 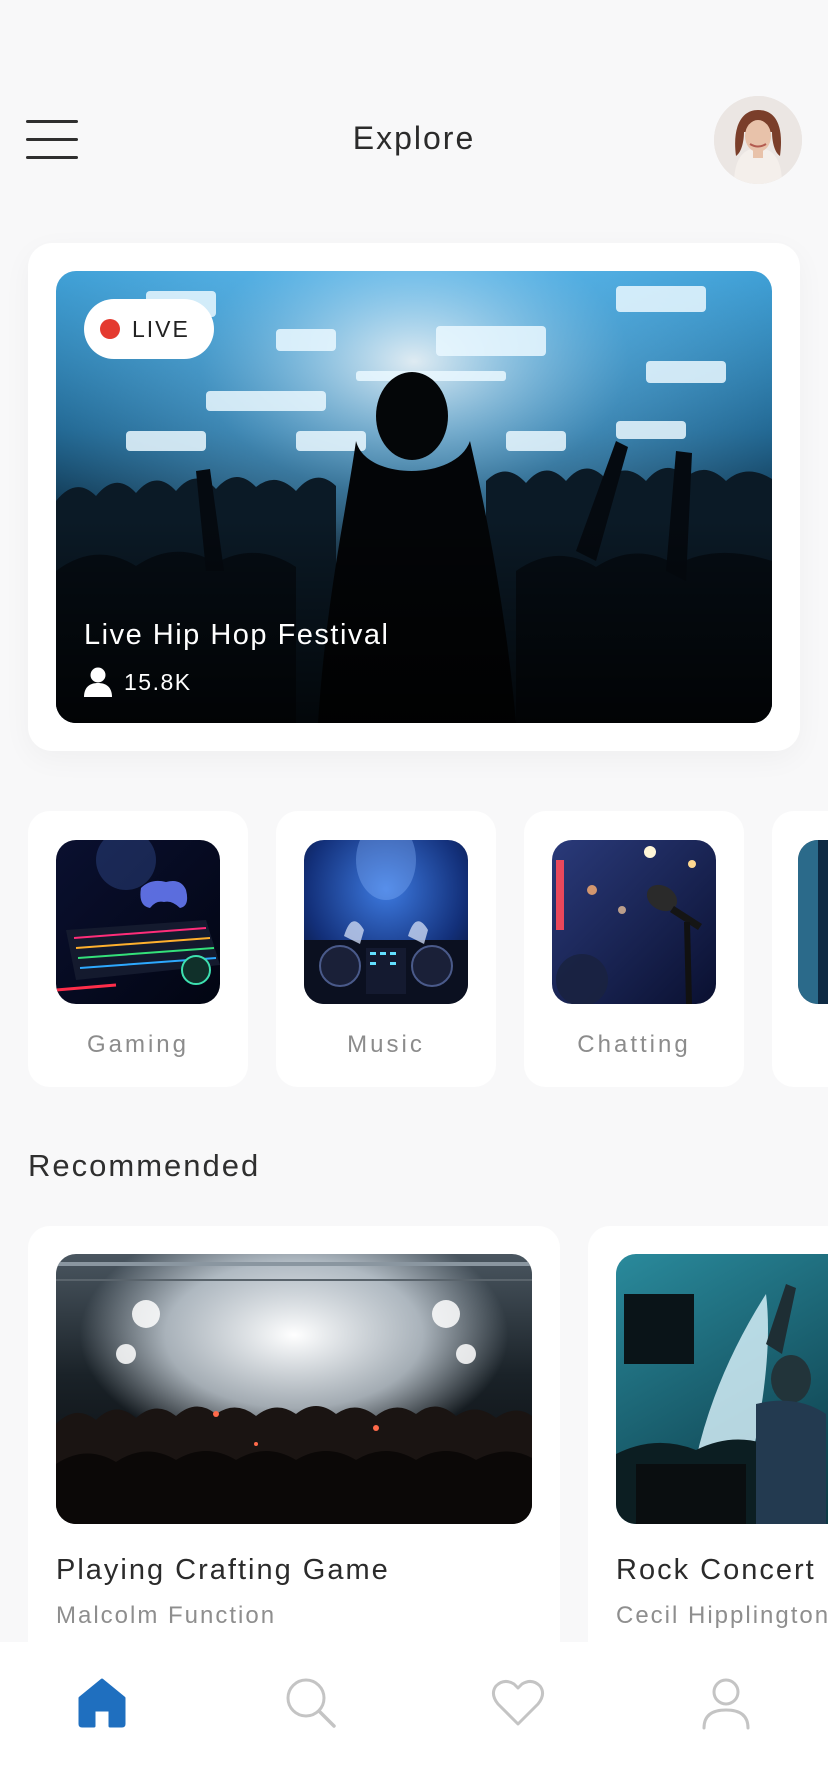 I want to click on person-icon, so click(x=98, y=682).